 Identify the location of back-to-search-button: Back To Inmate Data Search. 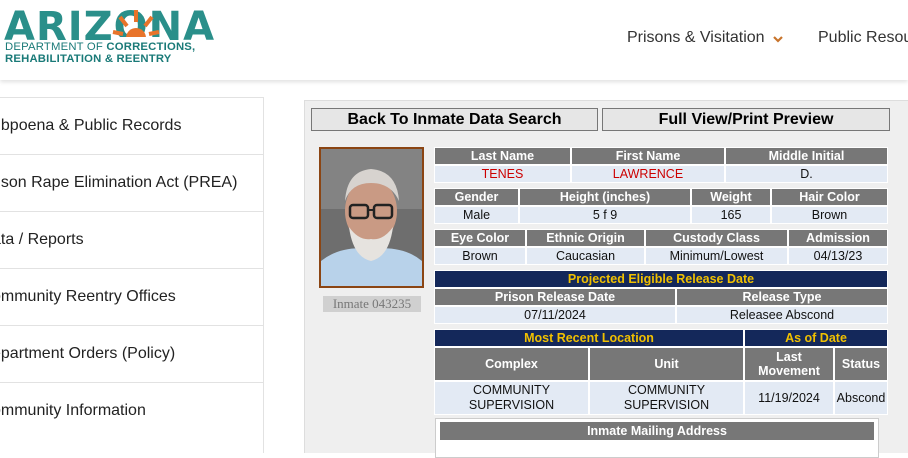
(454, 119).